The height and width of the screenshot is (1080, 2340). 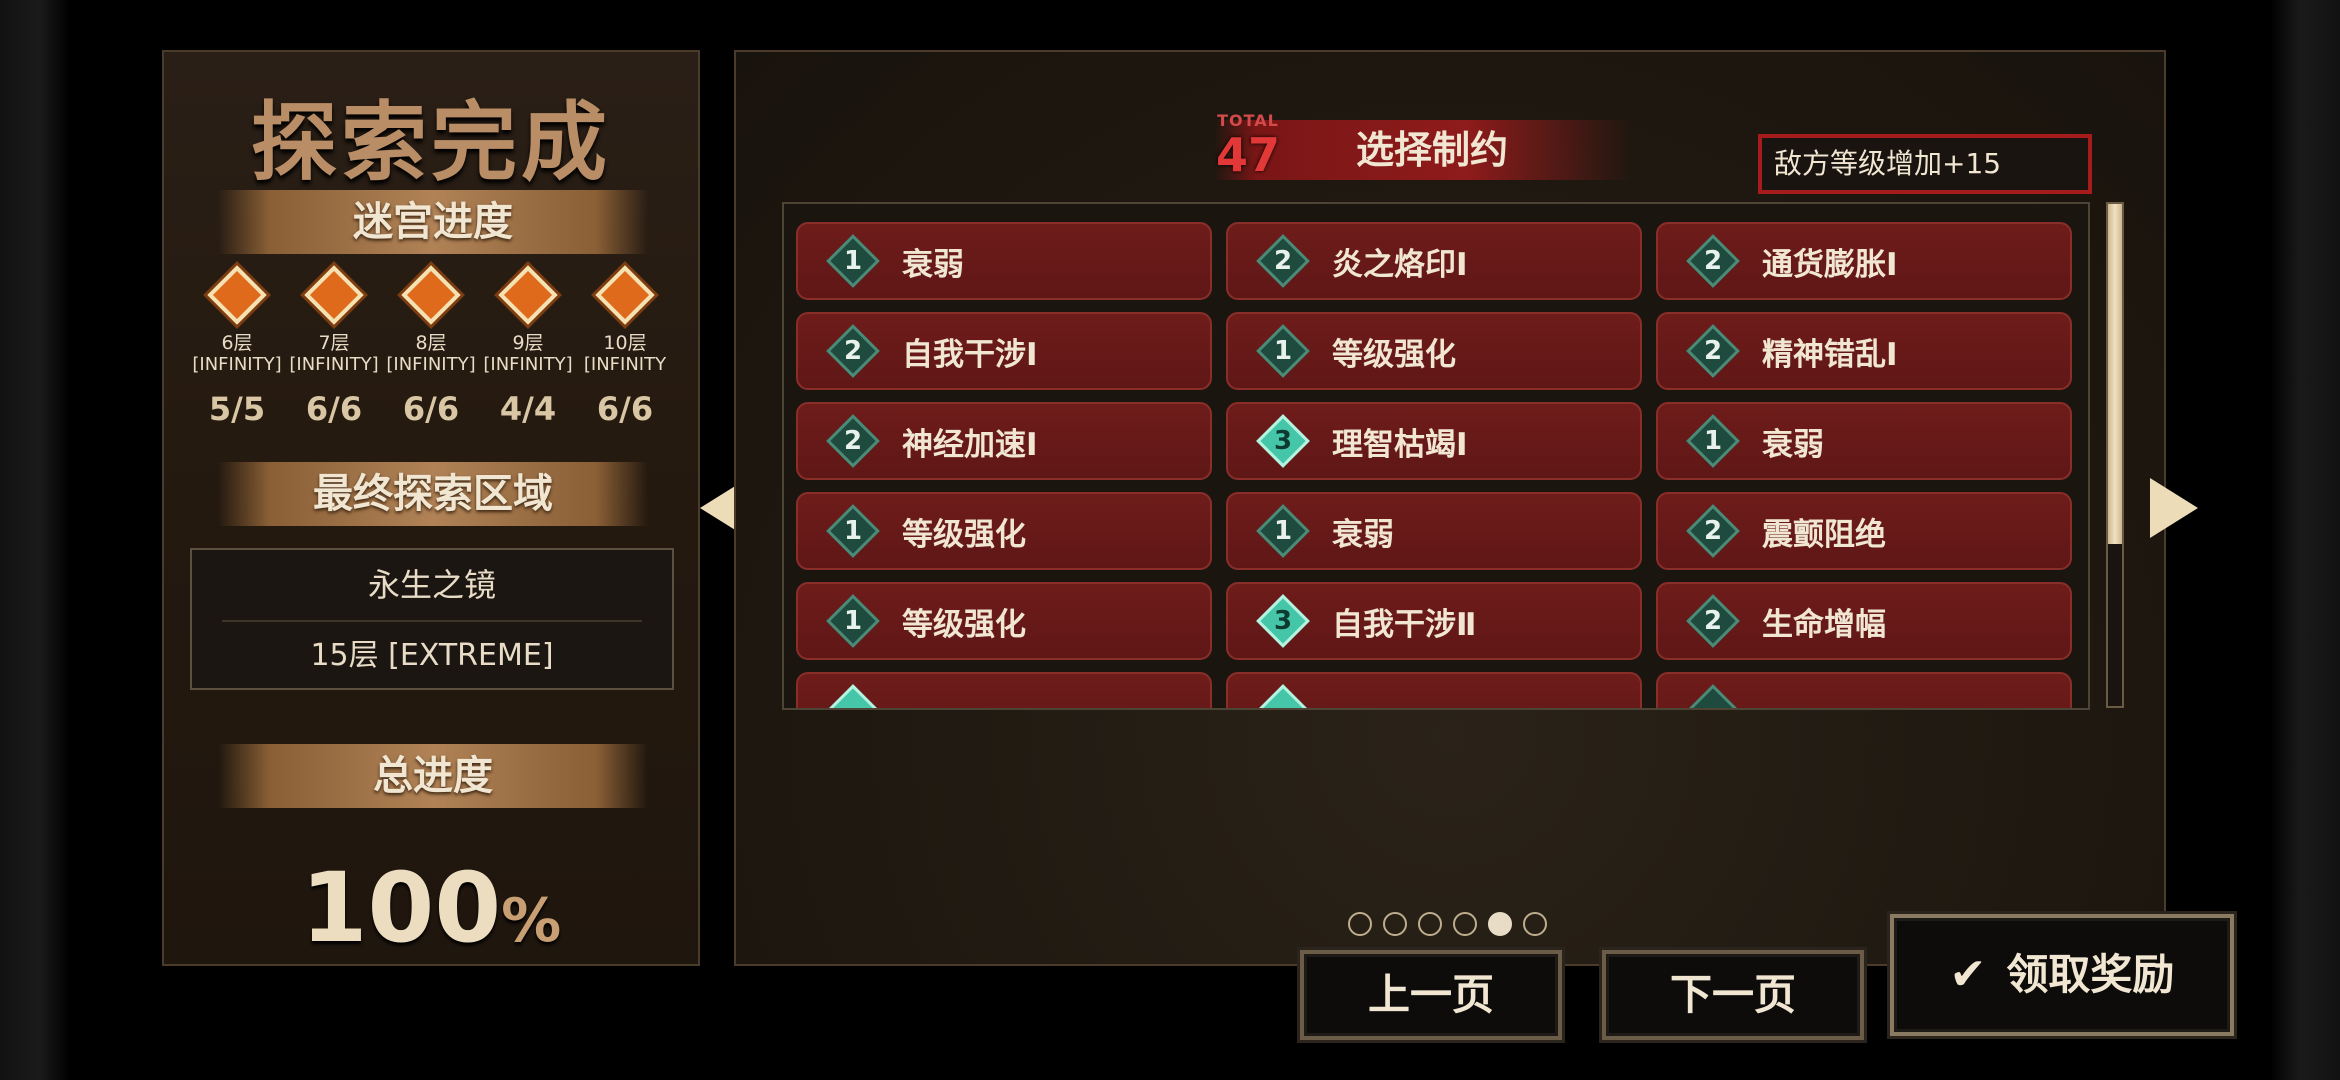 I want to click on constraint-label: 生命增幅, so click(x=1824, y=624).